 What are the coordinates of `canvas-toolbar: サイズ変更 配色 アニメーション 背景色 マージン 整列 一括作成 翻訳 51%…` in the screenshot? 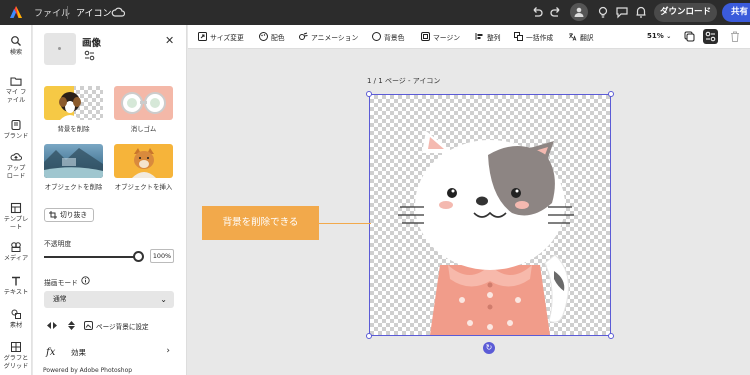 It's located at (469, 37).